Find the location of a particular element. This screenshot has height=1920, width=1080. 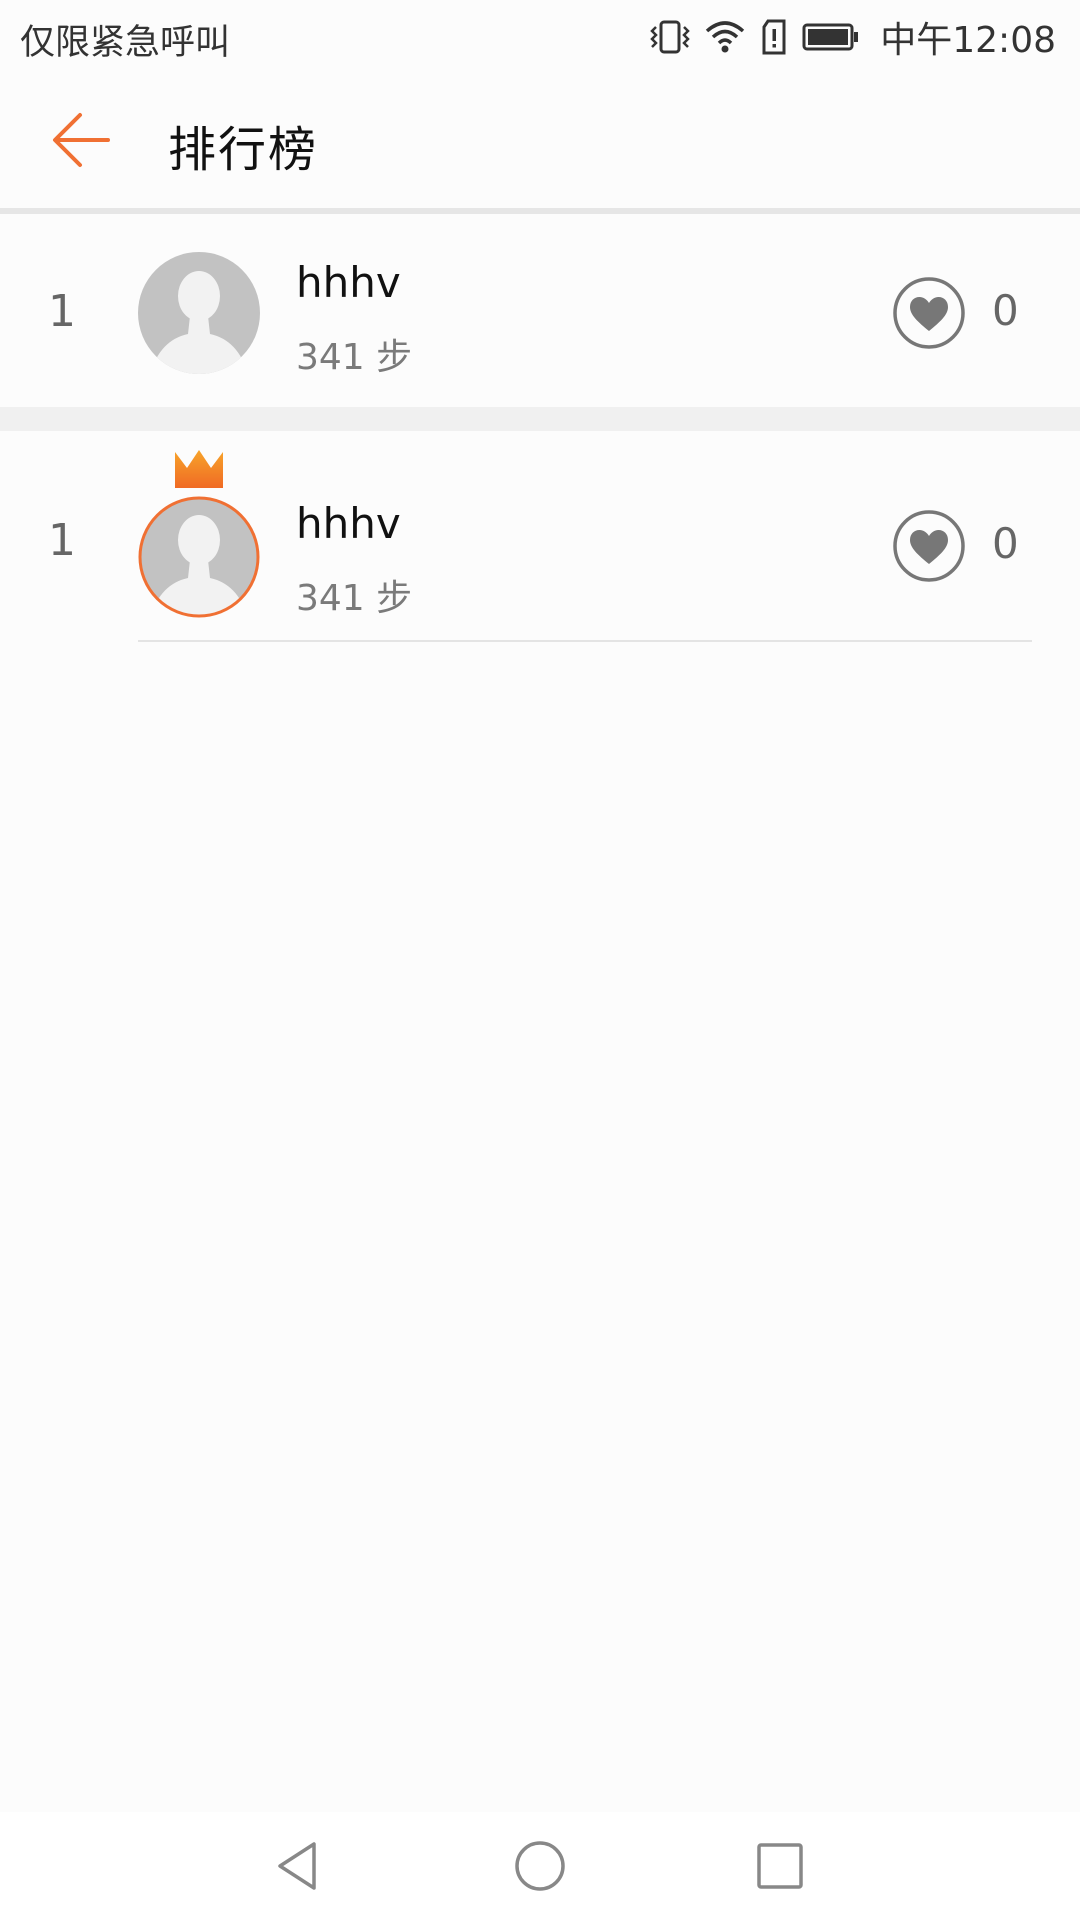

my-rank-row: 1 hhhv 341 步 0 is located at coordinates (540, 310).